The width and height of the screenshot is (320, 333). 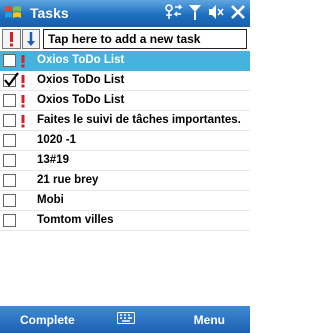 I want to click on task-row: Faites le suivi de tâches importantes., so click(x=125, y=121).